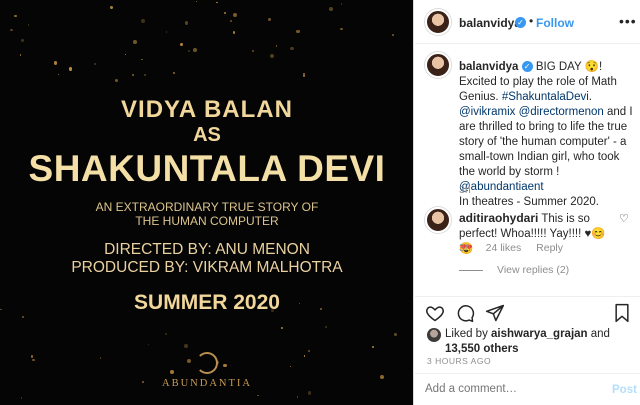 Image resolution: width=640 pixels, height=405 pixels. I want to click on poster-as: AS, so click(207, 135).